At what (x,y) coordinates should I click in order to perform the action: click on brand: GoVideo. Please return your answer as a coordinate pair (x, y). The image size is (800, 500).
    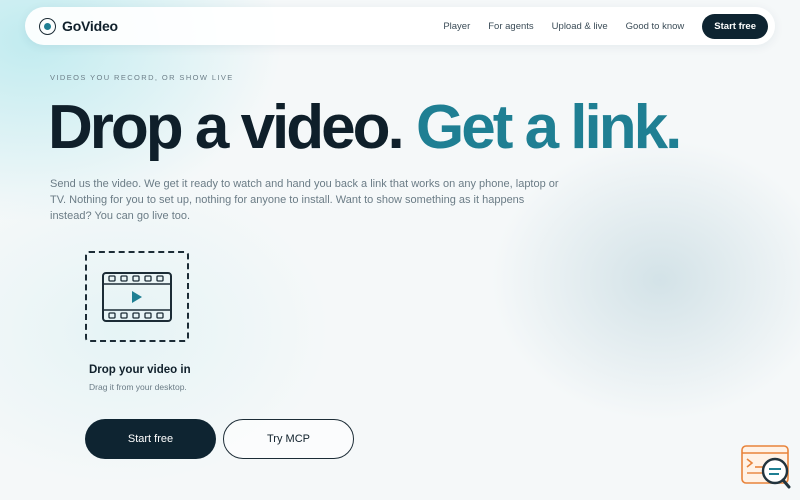
    Looking at the image, I should click on (78, 26).